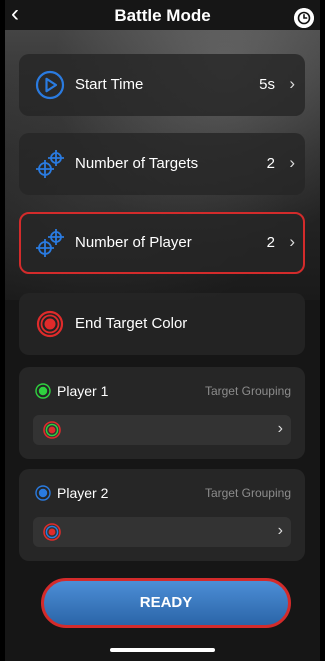 This screenshot has height=661, width=325. Describe the element at coordinates (267, 84) in the screenshot. I see `start-time-value: 5s` at that location.